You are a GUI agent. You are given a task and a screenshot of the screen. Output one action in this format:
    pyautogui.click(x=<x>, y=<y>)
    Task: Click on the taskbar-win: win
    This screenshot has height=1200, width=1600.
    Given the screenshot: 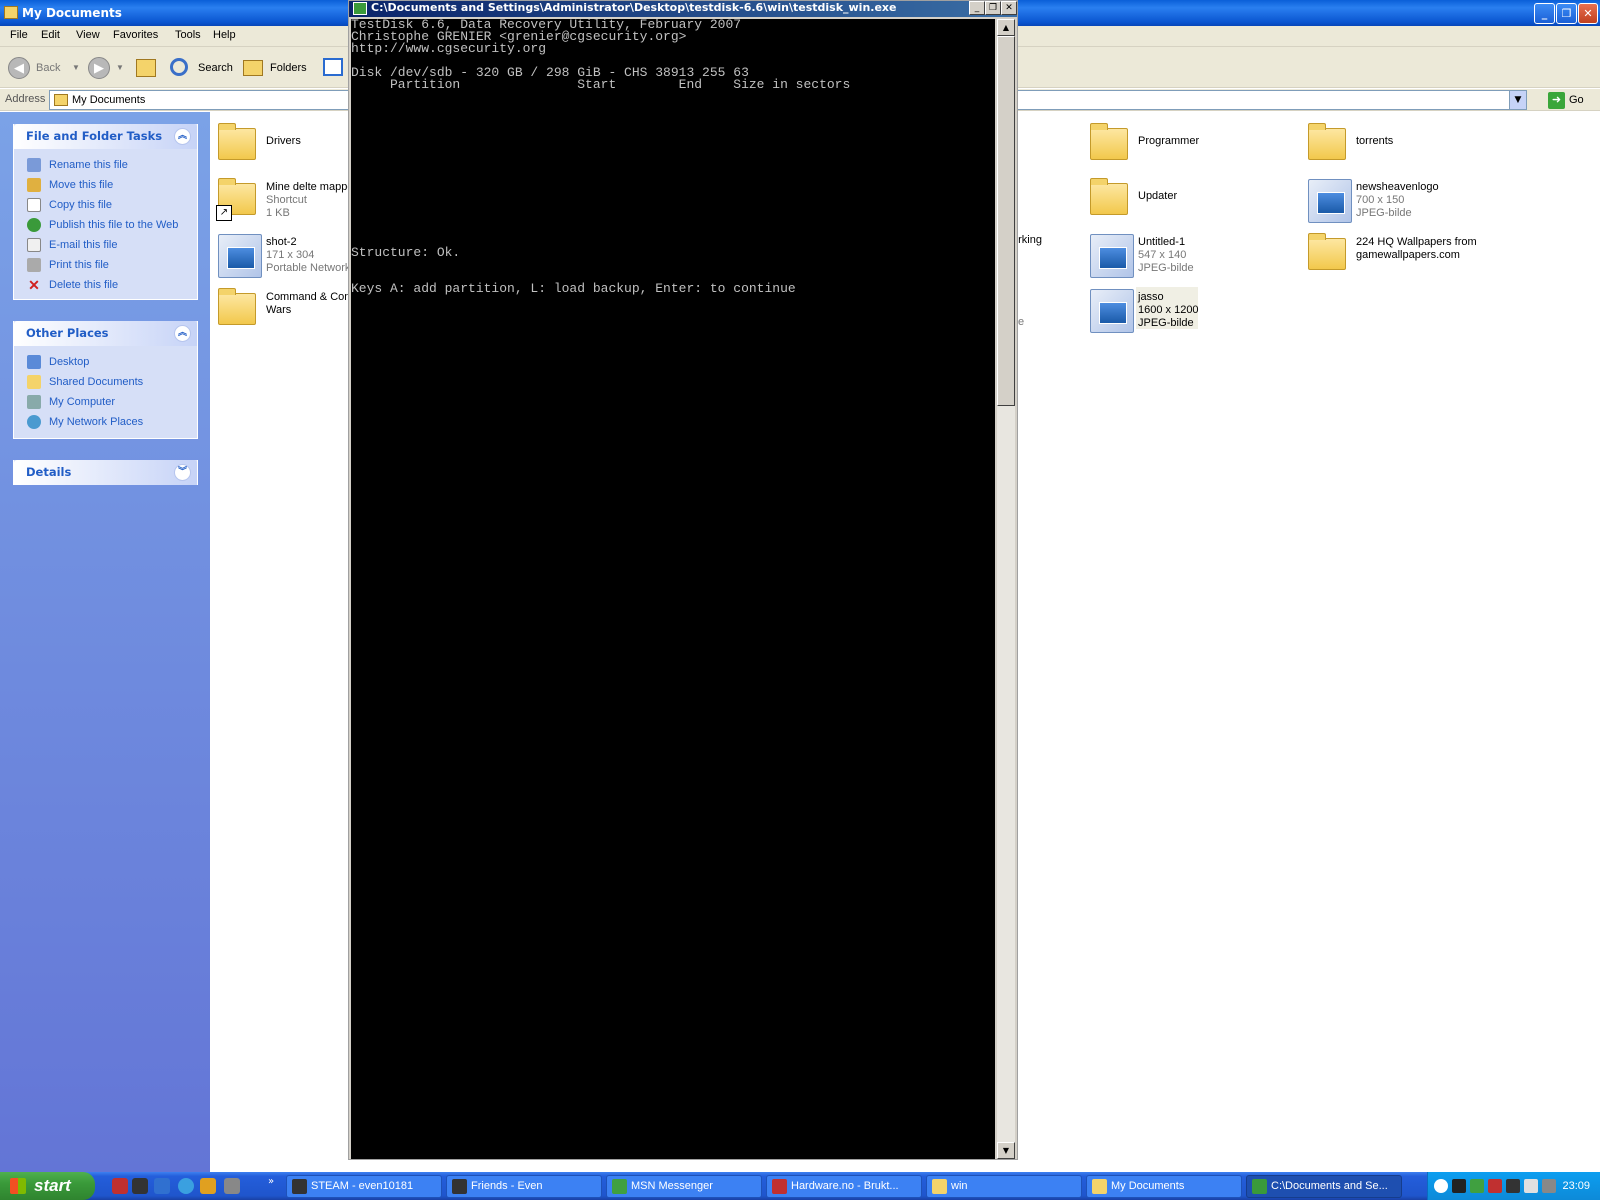 What is the action you would take?
    pyautogui.click(x=1004, y=1186)
    